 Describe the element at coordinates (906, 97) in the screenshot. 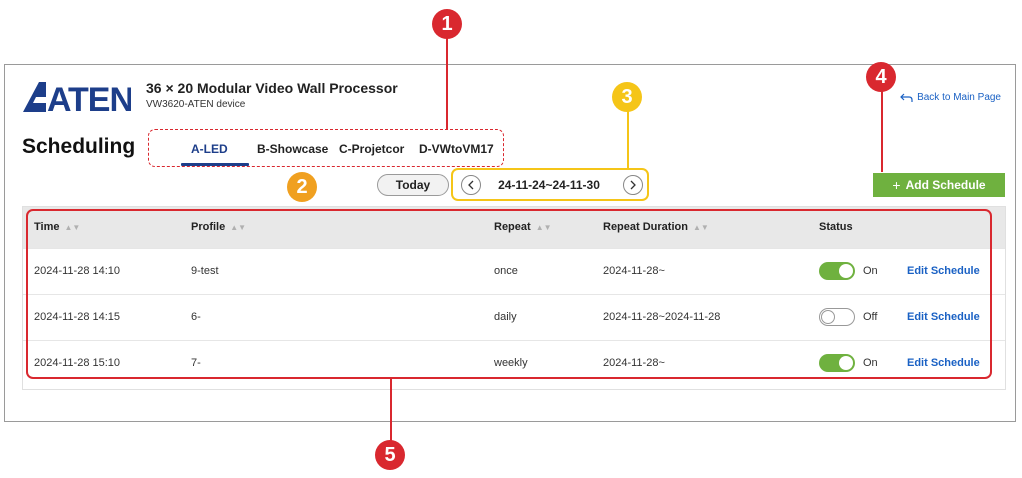

I see `back-arrow-icon` at that location.